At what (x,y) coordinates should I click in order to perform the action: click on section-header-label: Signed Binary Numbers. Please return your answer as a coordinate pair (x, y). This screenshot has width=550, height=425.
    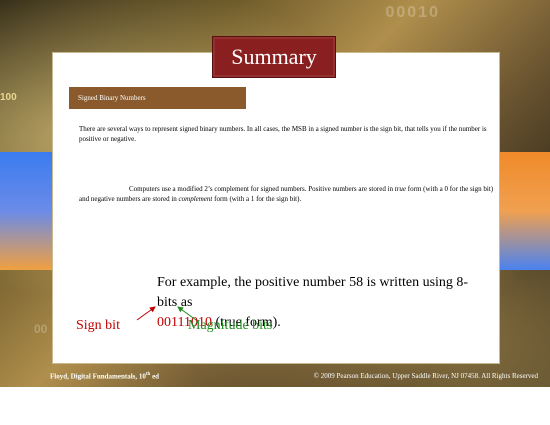
    Looking at the image, I should click on (112, 98).